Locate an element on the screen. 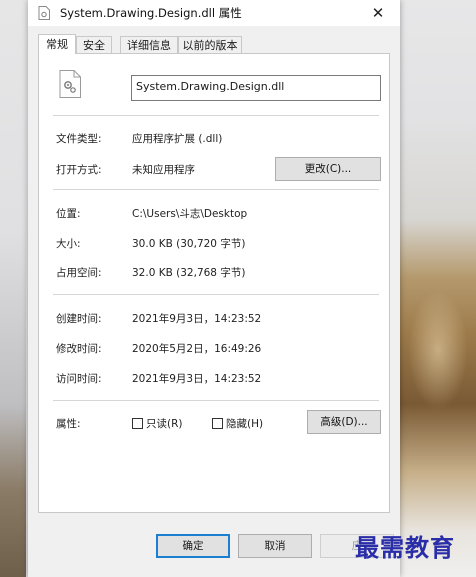  location-label: 位置: is located at coordinates (68, 214).